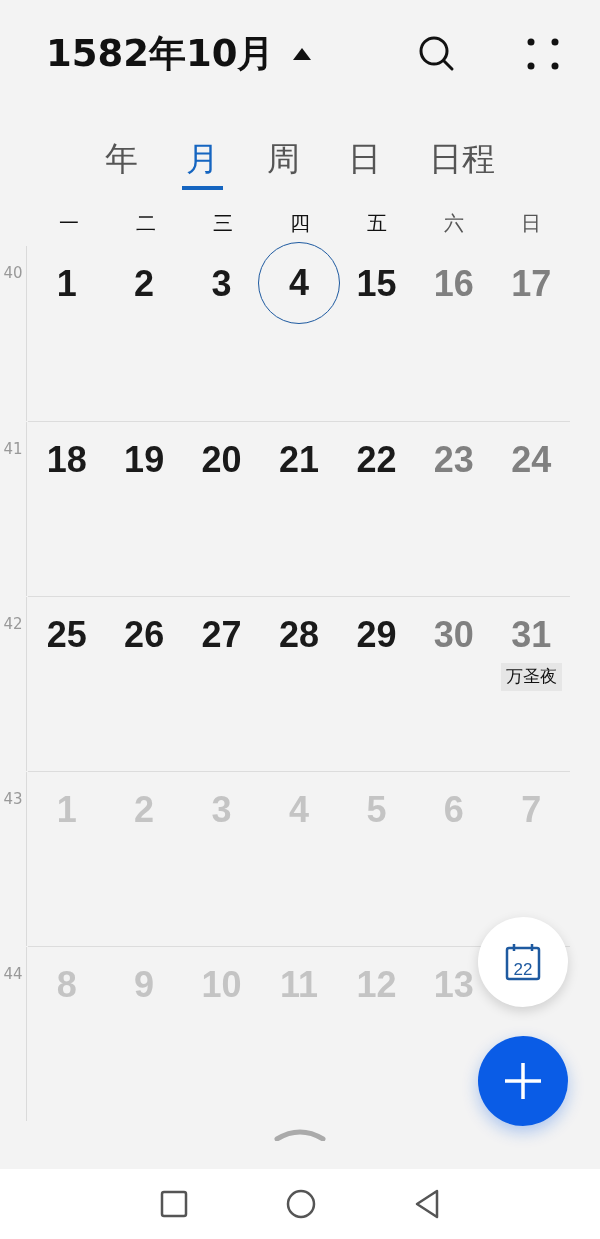  Describe the element at coordinates (453, 284) in the screenshot. I see `day-cell: 16` at that location.